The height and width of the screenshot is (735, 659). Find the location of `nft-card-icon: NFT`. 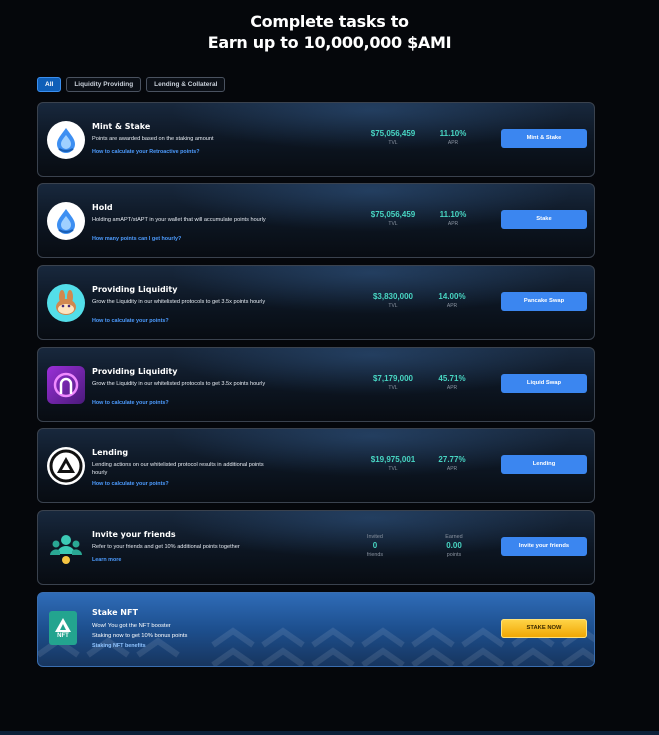

nft-card-icon: NFT is located at coordinates (63, 628).